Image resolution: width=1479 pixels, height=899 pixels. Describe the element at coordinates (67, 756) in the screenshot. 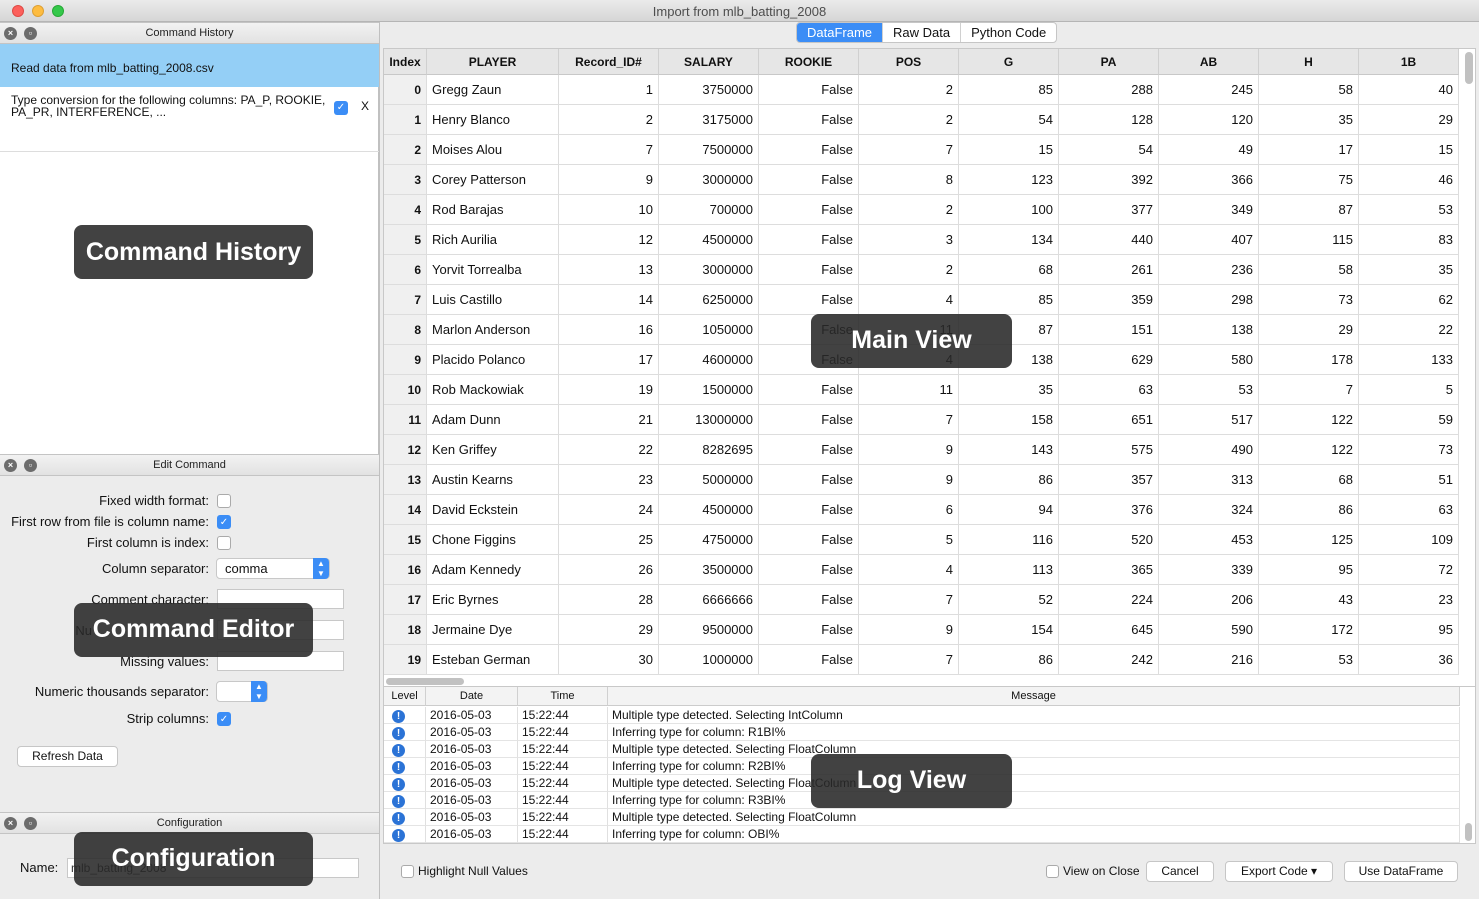

I see `refresh-data-button: Refresh Data` at that location.